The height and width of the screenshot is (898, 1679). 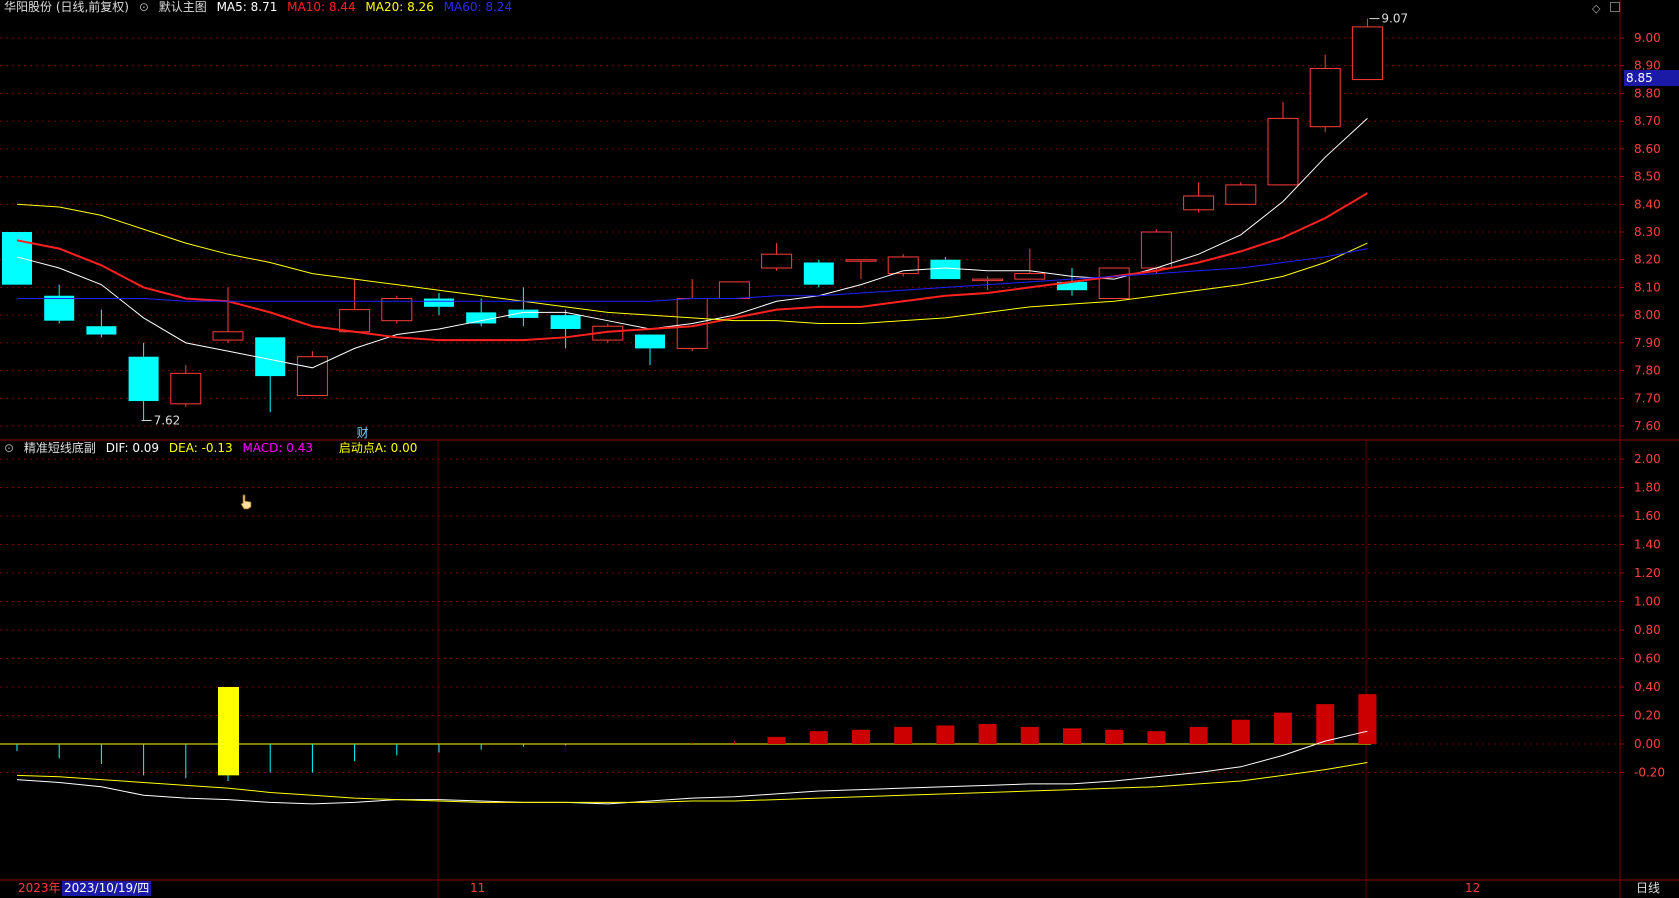 What do you see at coordinates (1647, 232) in the screenshot?
I see `y-tick-label: 8.30` at bounding box center [1647, 232].